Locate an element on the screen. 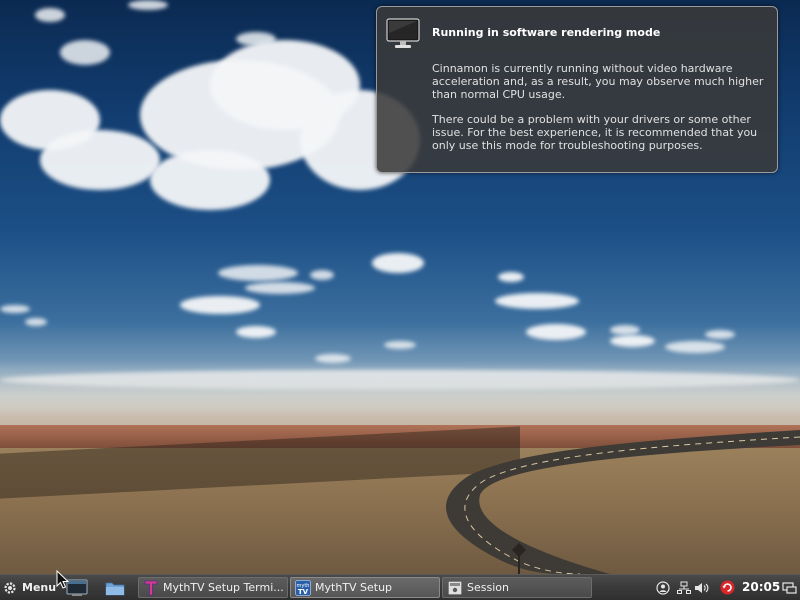 The image size is (800, 600). session-icon is located at coordinates (455, 588).